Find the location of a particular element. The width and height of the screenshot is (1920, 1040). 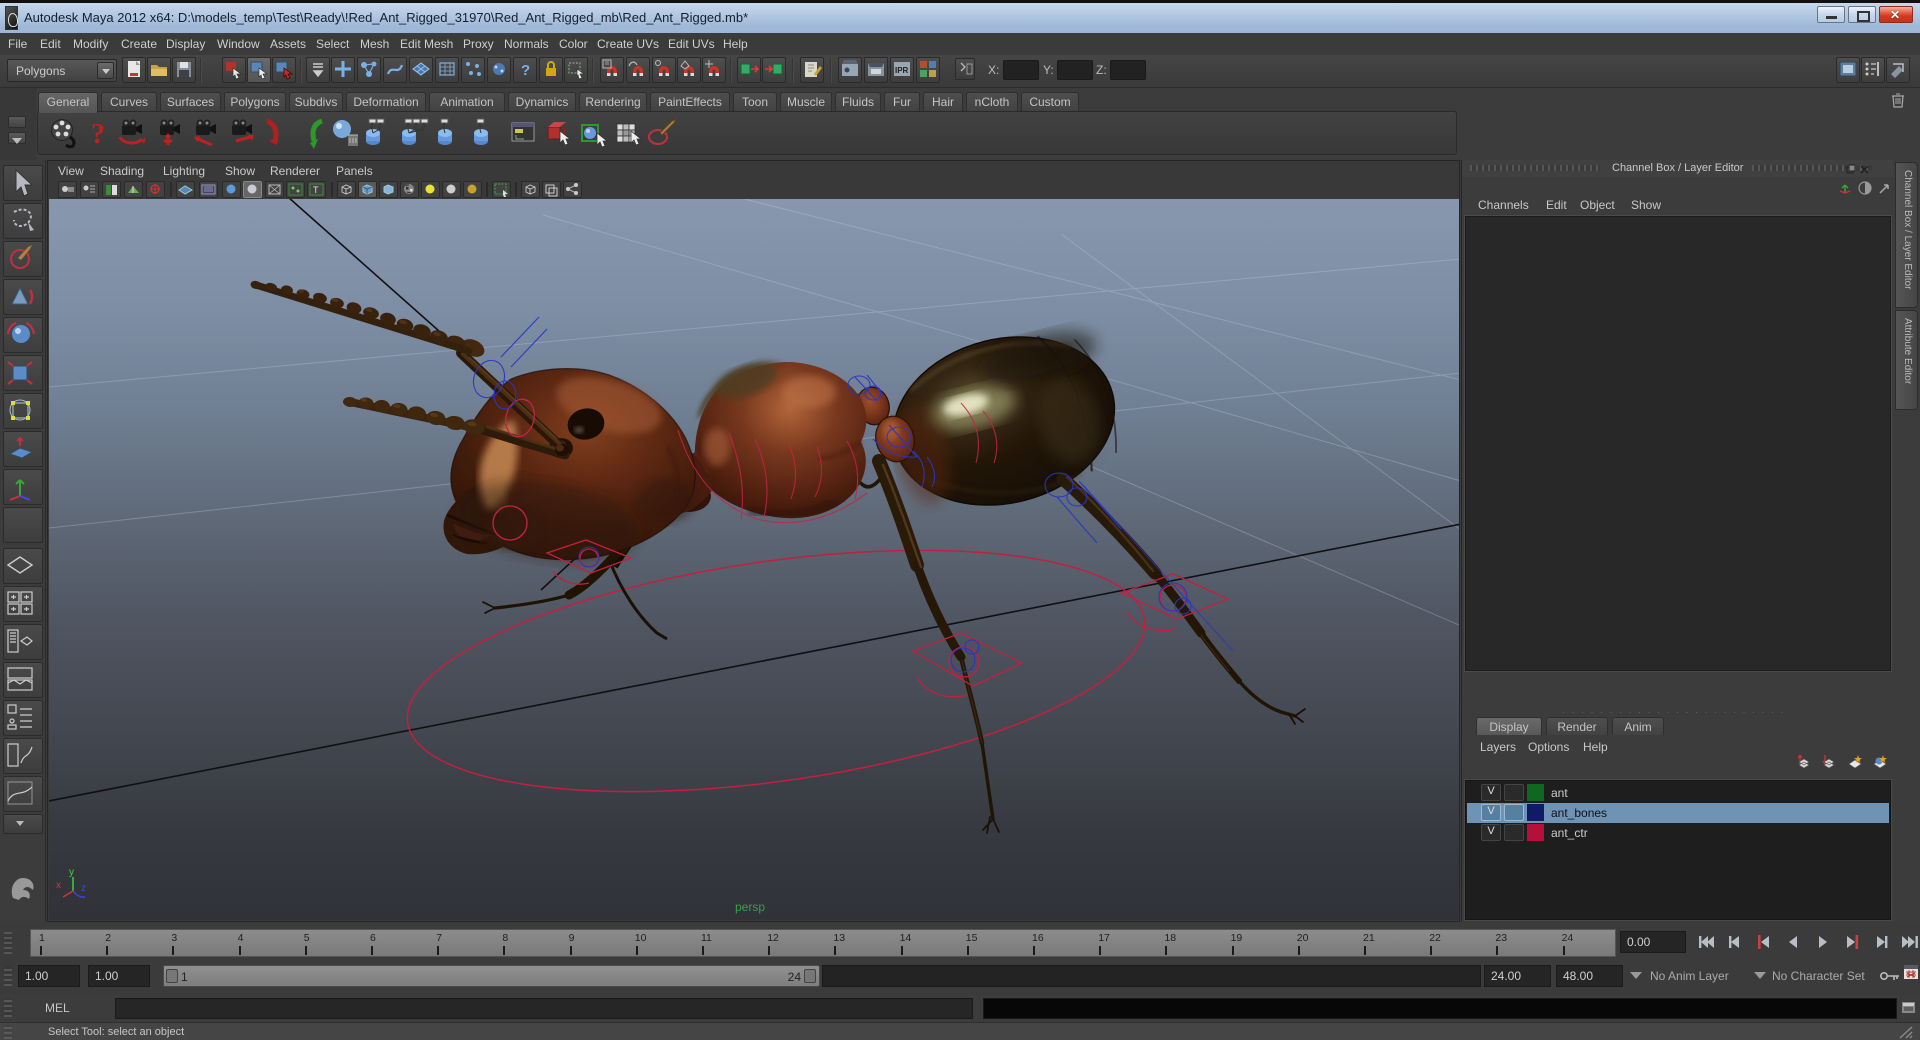

svg-text: IPR is located at coordinates (902, 70).